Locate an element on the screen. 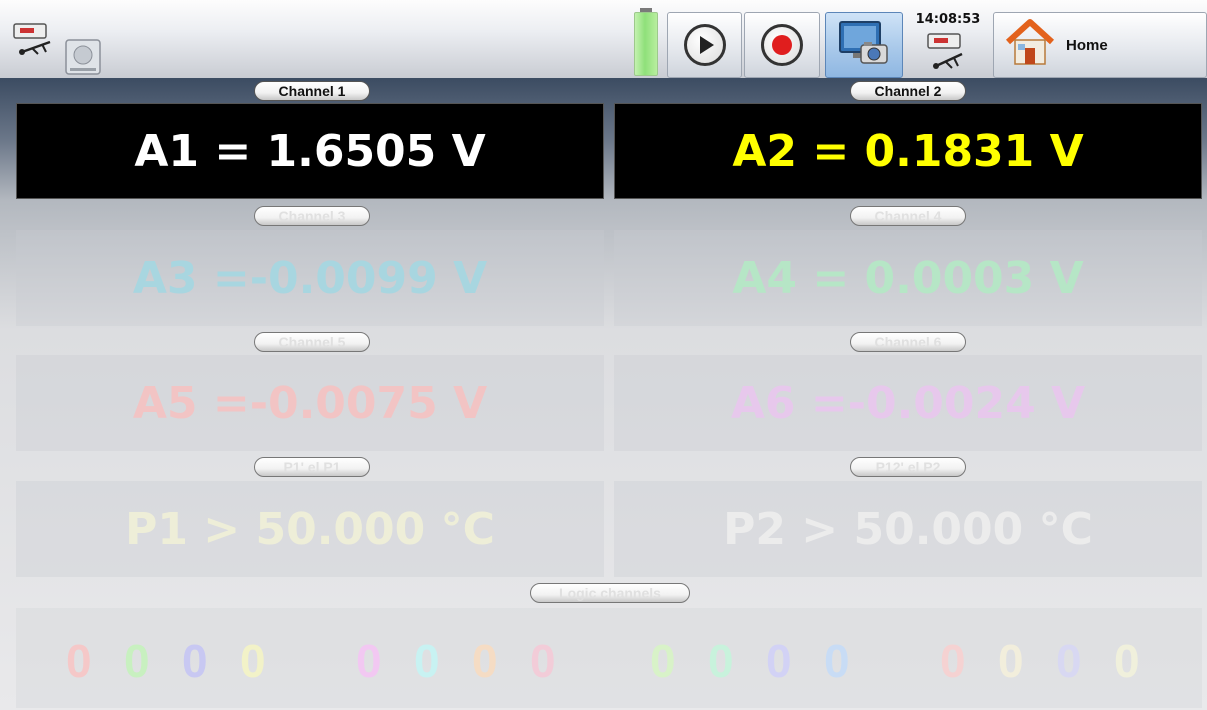  channel-4-display: A4 = 0.0003 V is located at coordinates (908, 278).